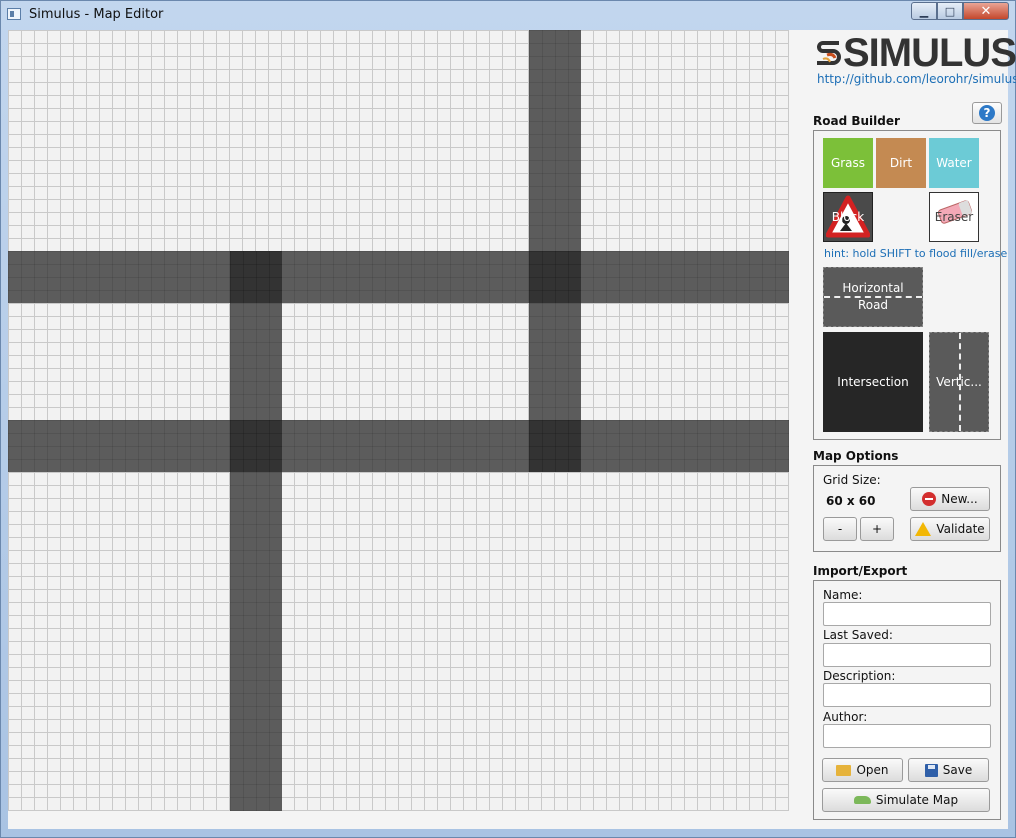  What do you see at coordinates (14, 14) in the screenshot?
I see `app-icon` at bounding box center [14, 14].